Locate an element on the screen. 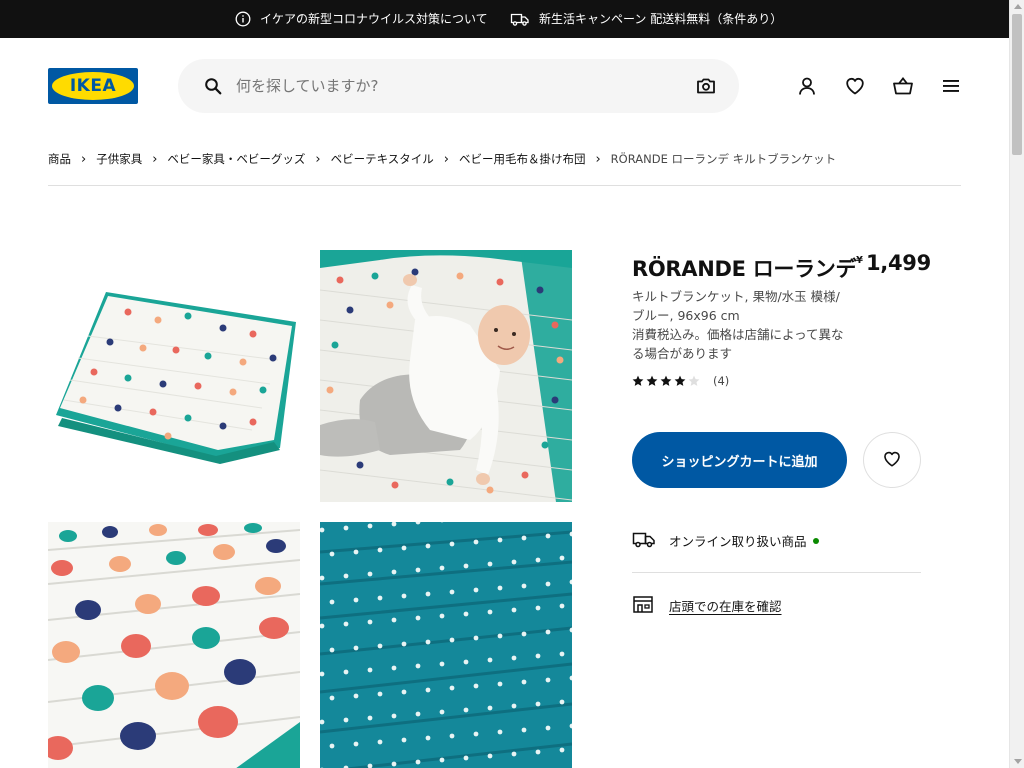 This screenshot has height=768, width=1024. rating-stars is located at coordinates (666, 381).